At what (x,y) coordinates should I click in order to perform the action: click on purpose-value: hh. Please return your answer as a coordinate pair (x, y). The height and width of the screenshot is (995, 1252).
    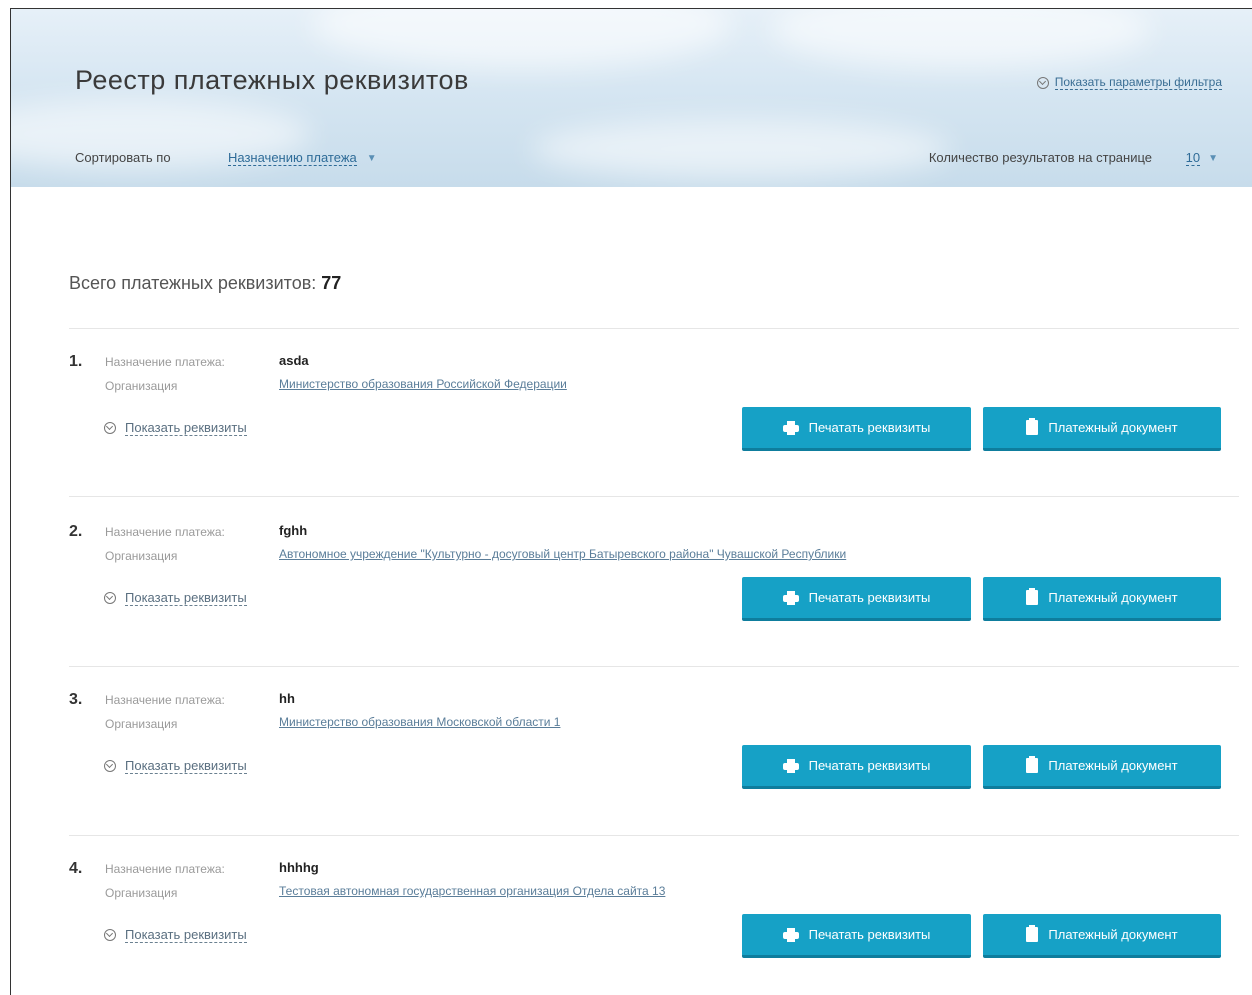
    Looking at the image, I should click on (287, 698).